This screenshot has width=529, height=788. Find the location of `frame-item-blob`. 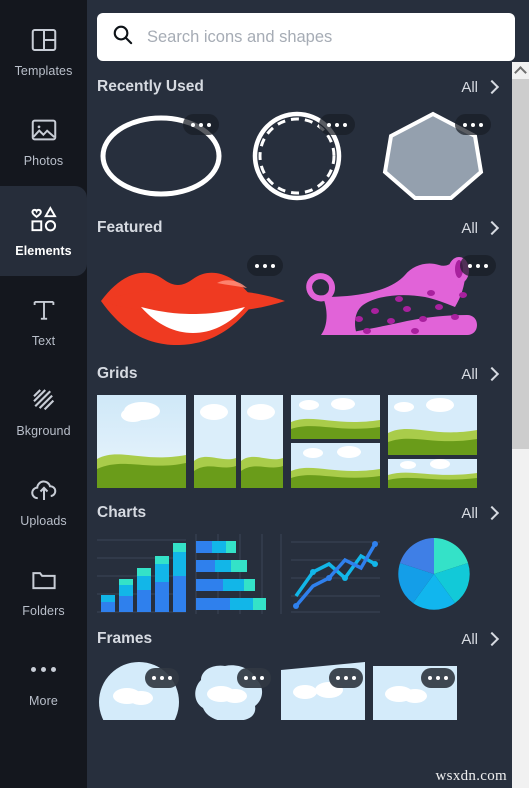

frame-item-blob is located at coordinates (231, 690).